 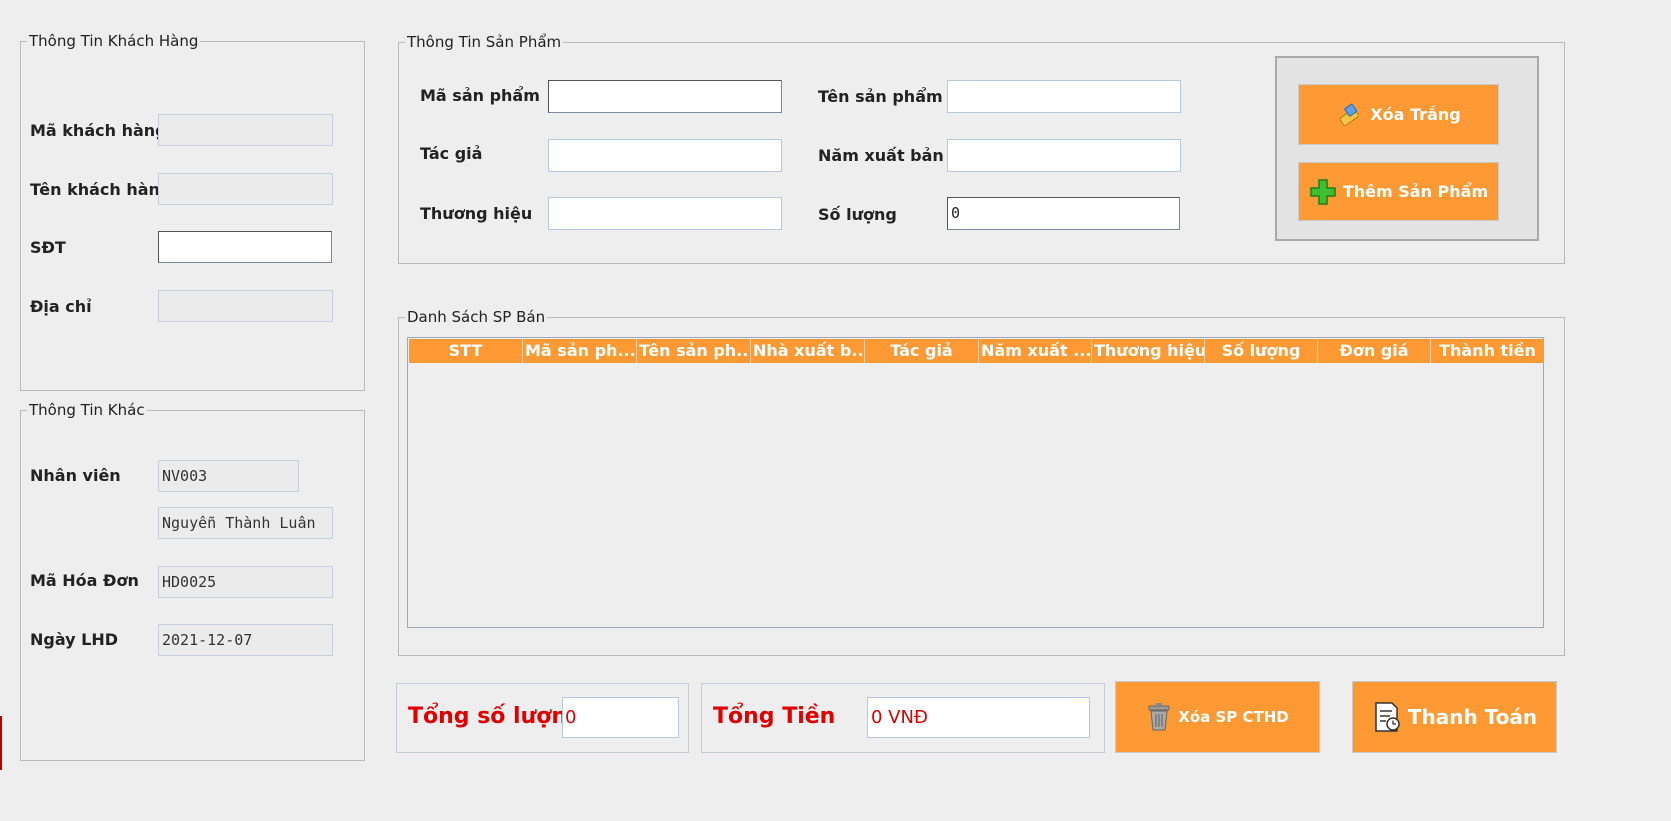 I want to click on customer-info-group: Thông Tin Khách Hàng, so click(x=192, y=211).